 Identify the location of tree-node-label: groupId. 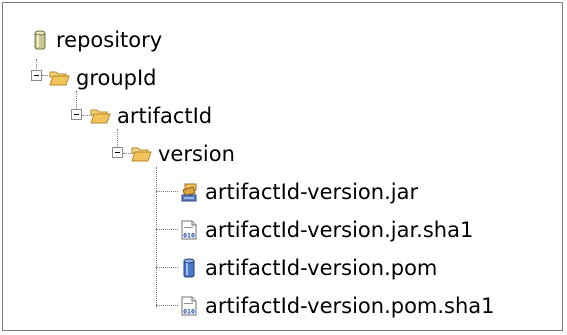
(116, 78).